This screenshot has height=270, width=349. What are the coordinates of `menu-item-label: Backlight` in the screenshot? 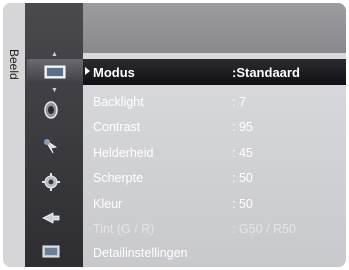 It's located at (118, 102).